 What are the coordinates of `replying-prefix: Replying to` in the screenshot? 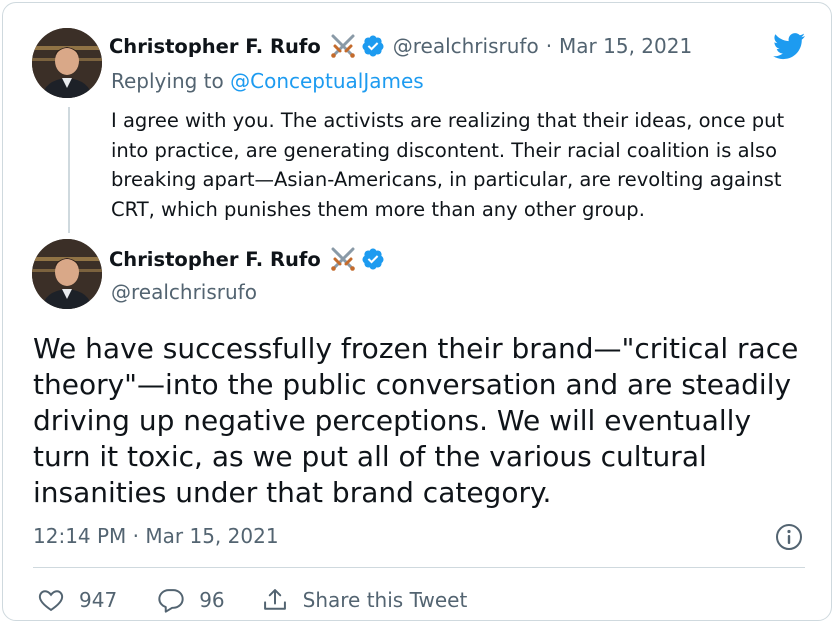 It's located at (167, 81).